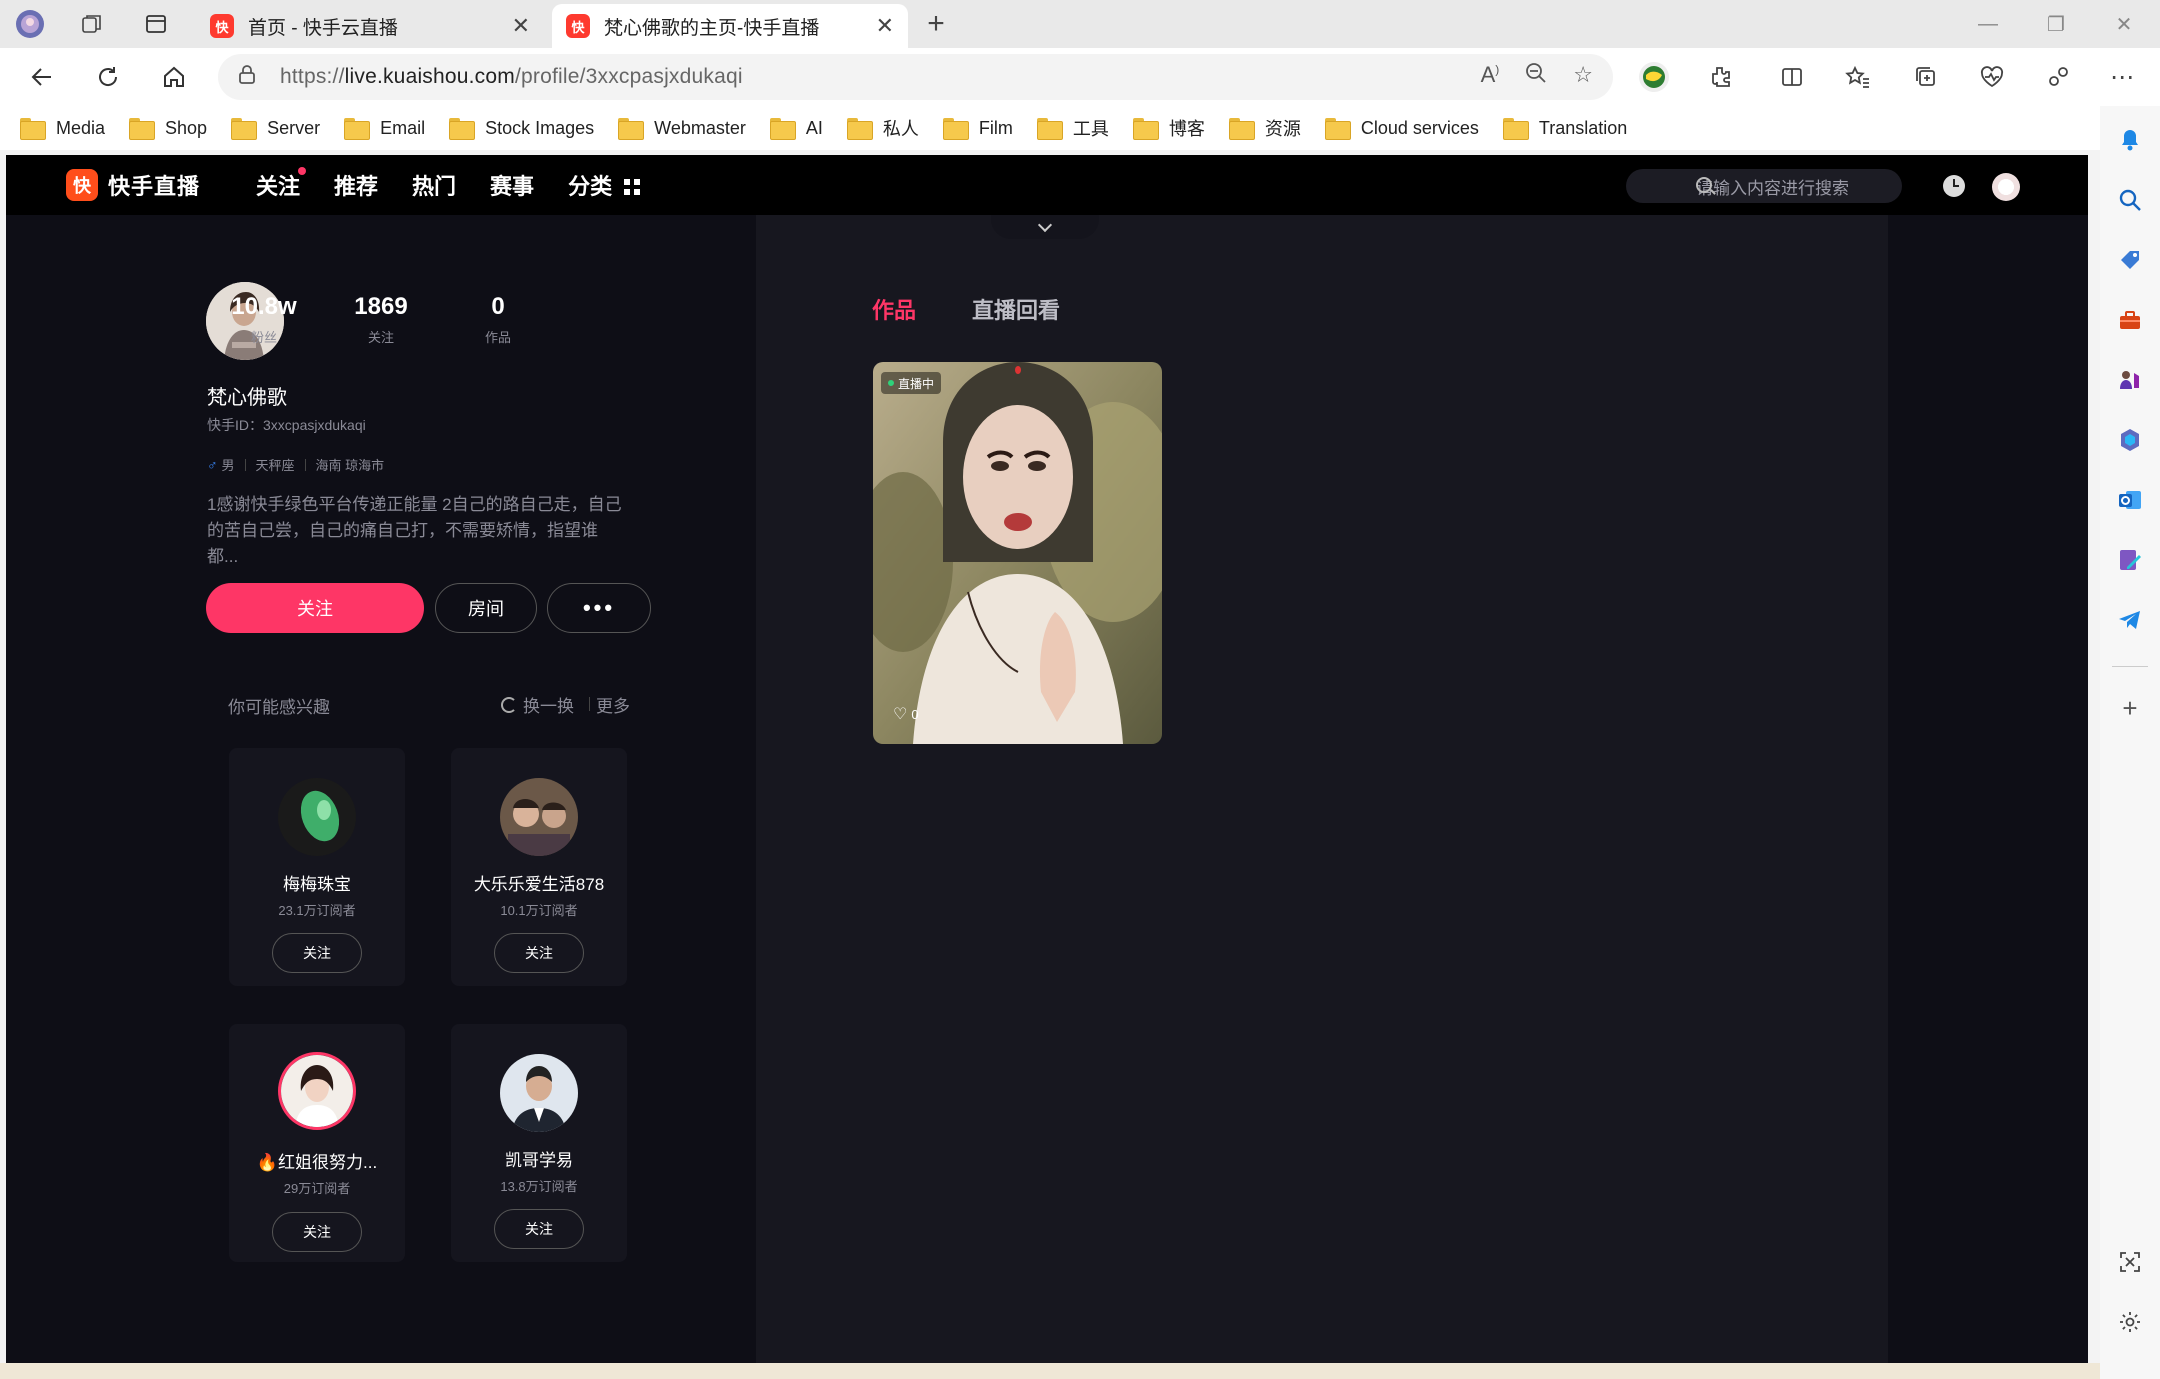 The image size is (2160, 1379). What do you see at coordinates (1072, 128) in the screenshot?
I see `bookmark-folder: 工具` at bounding box center [1072, 128].